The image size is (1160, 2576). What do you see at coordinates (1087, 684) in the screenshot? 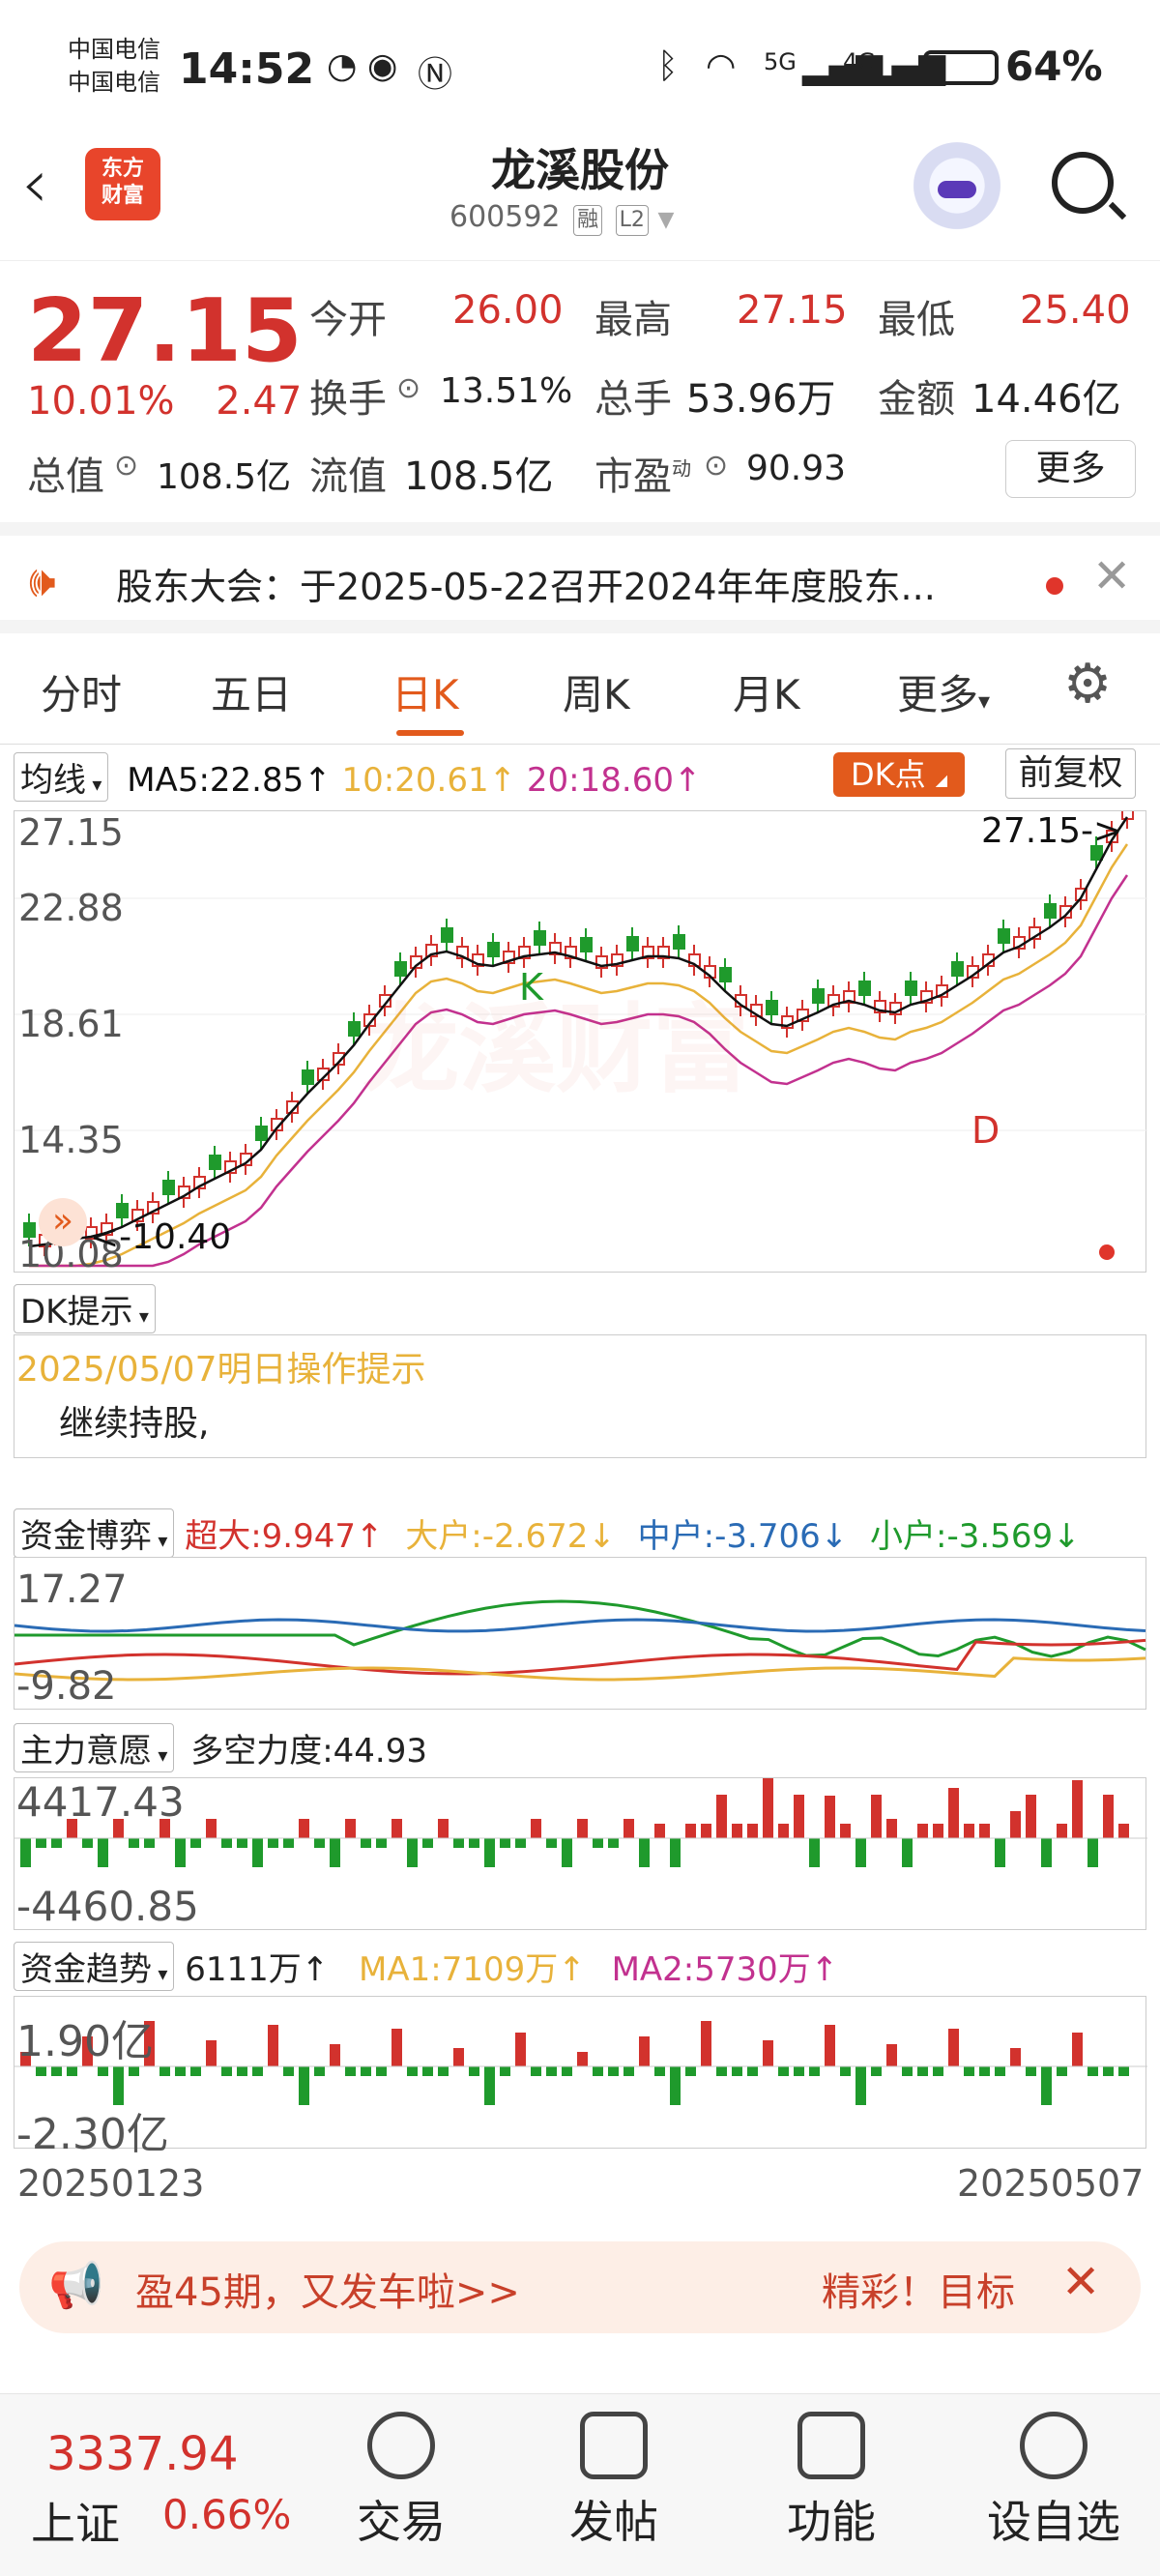
I see `settings-gear-icon: ⚙` at bounding box center [1087, 684].